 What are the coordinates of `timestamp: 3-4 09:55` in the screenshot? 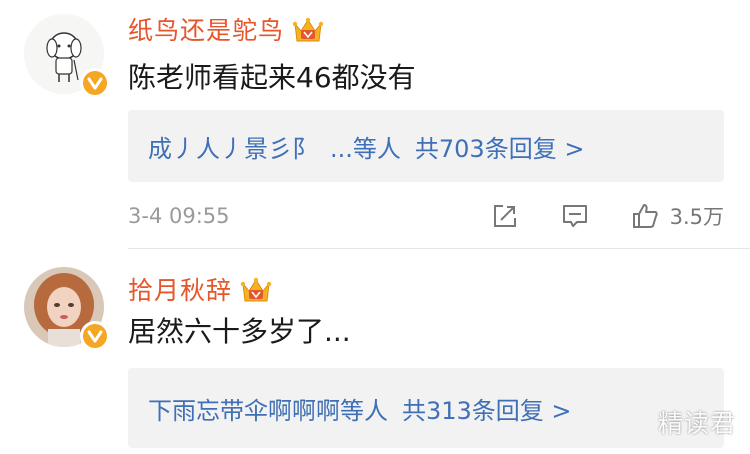 It's located at (179, 216).